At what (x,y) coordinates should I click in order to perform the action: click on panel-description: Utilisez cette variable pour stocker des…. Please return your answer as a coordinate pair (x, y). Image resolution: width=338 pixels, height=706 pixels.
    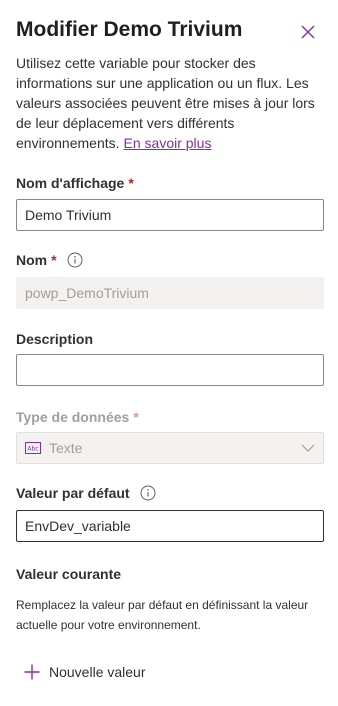
    Looking at the image, I should click on (170, 103).